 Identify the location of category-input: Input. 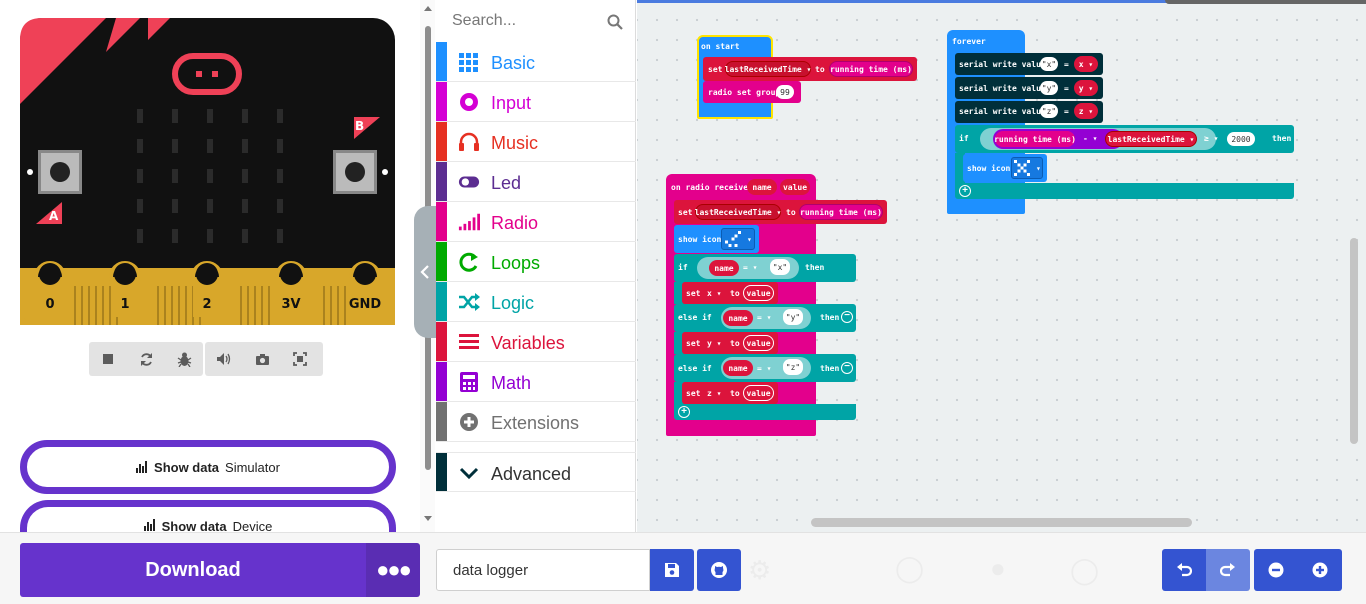
(536, 102).